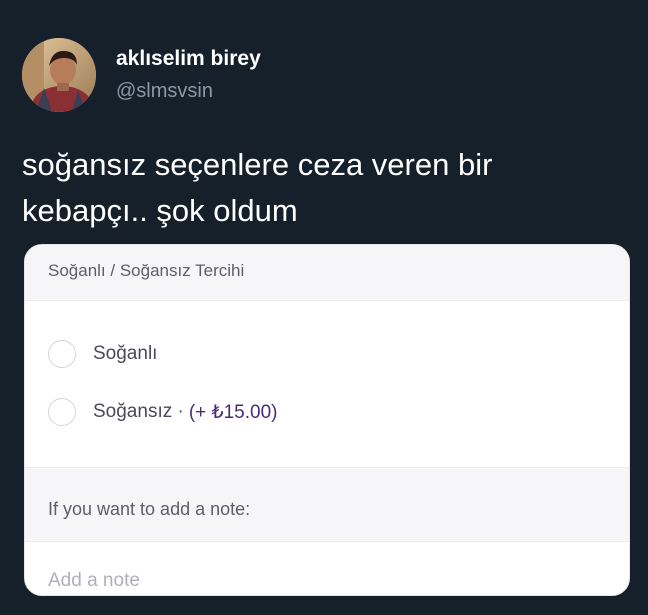 The height and width of the screenshot is (615, 648). I want to click on tweet-header: aklıselim birey @slmsvsin, so click(141, 75).